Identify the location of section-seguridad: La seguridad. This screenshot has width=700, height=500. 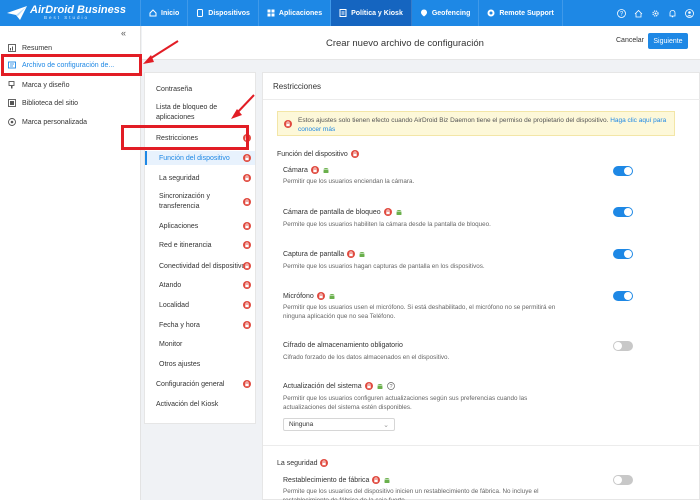
(303, 463).